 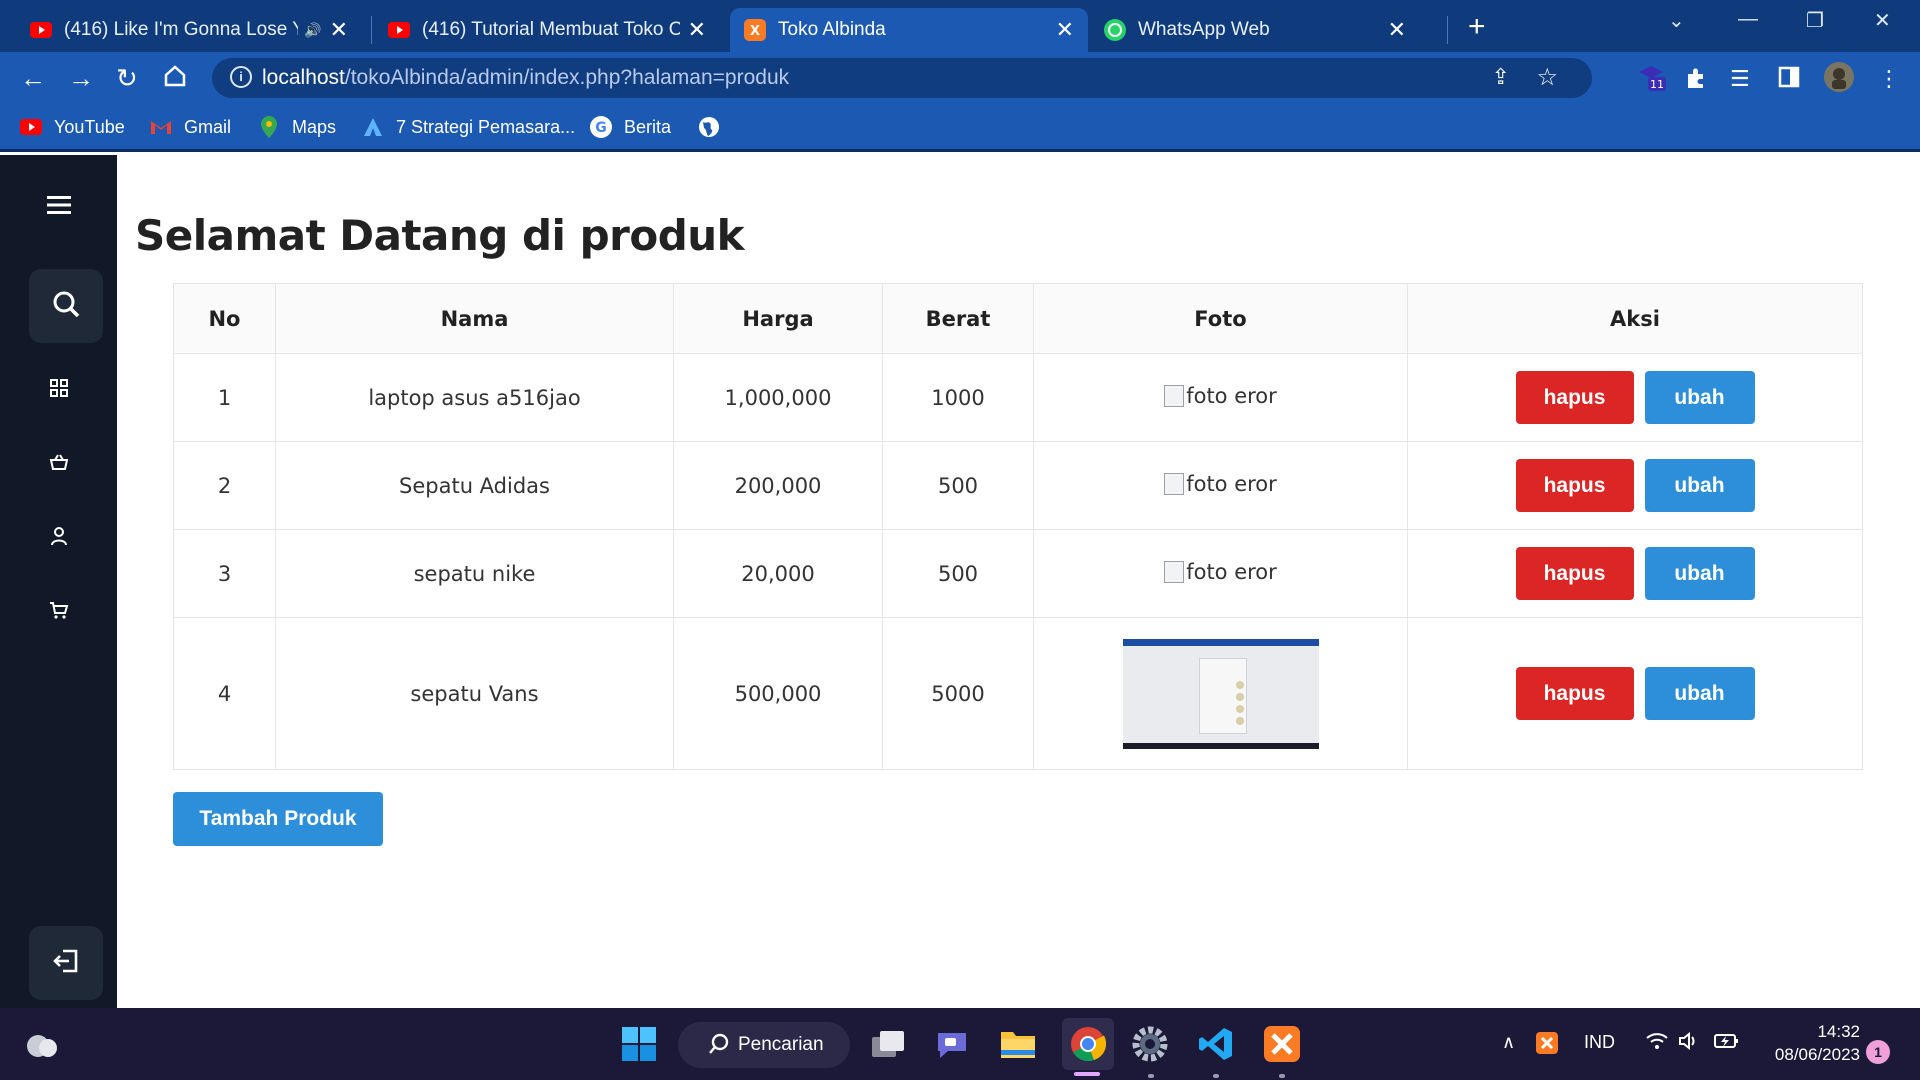 What do you see at coordinates (127, 78) in the screenshot?
I see `reload-icon: ↻` at bounding box center [127, 78].